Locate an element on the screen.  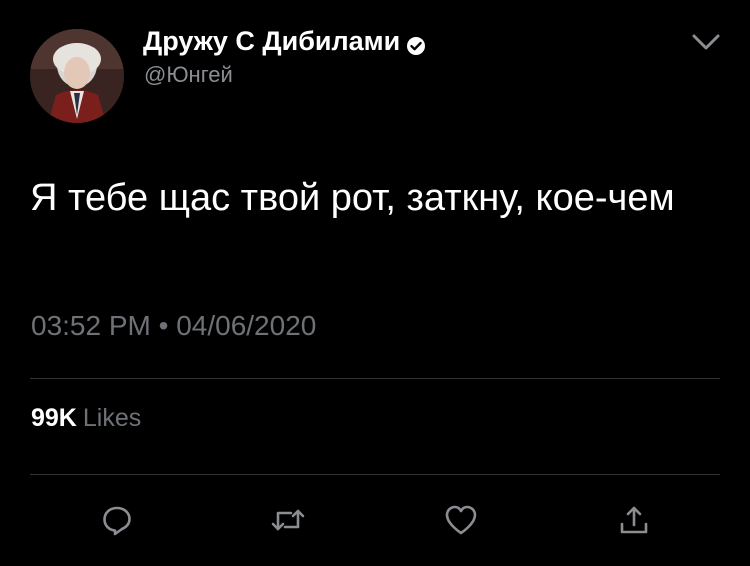
share-icon is located at coordinates (634, 520).